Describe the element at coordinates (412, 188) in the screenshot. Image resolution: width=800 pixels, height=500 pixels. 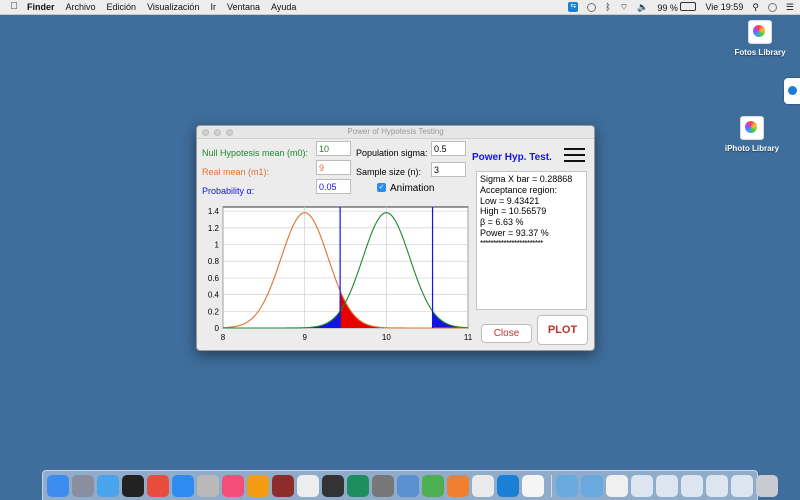
I see `animation-label: Animation` at that location.